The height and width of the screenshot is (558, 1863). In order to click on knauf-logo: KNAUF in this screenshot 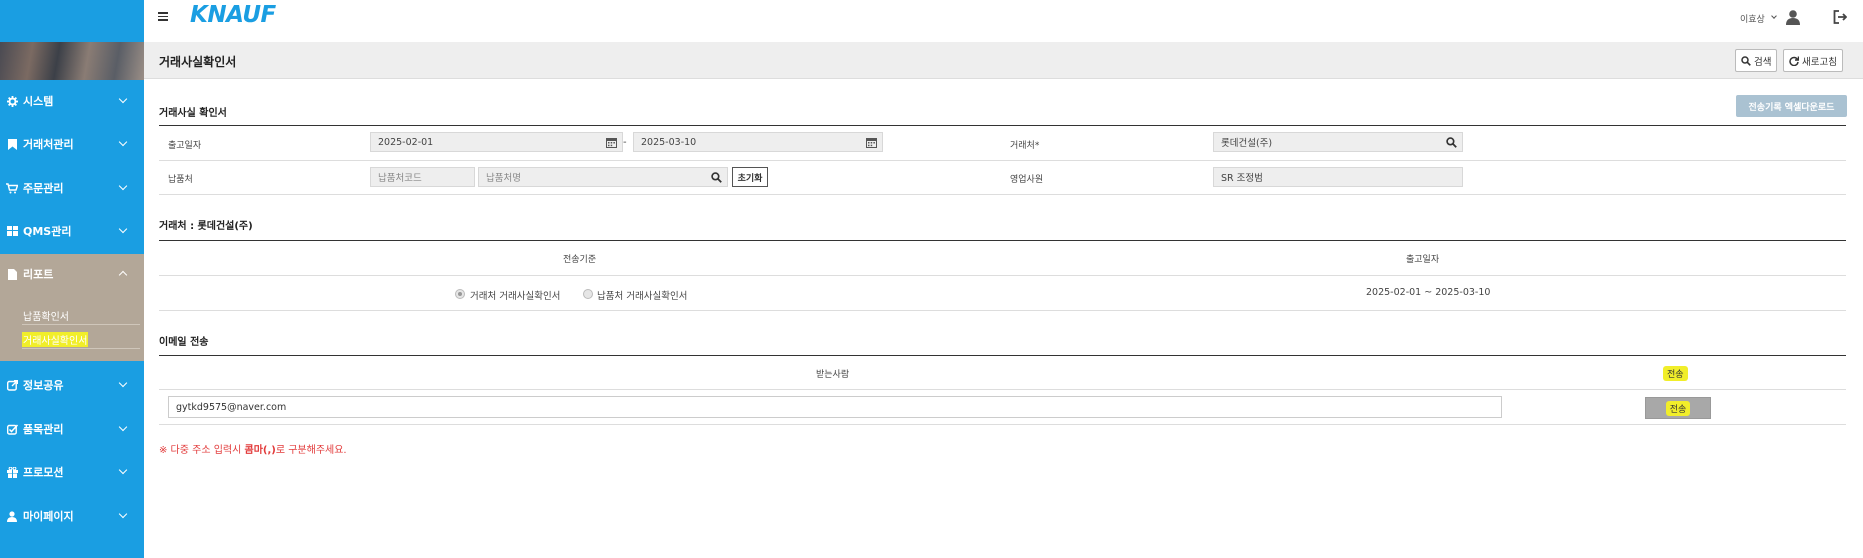, I will do `click(233, 15)`.